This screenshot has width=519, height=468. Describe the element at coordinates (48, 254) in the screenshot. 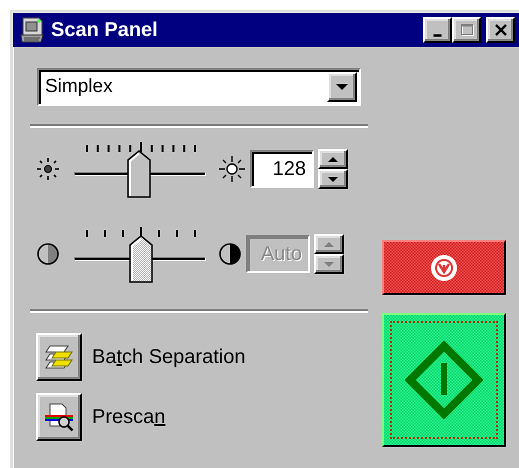

I see `low-contrast-icon` at that location.